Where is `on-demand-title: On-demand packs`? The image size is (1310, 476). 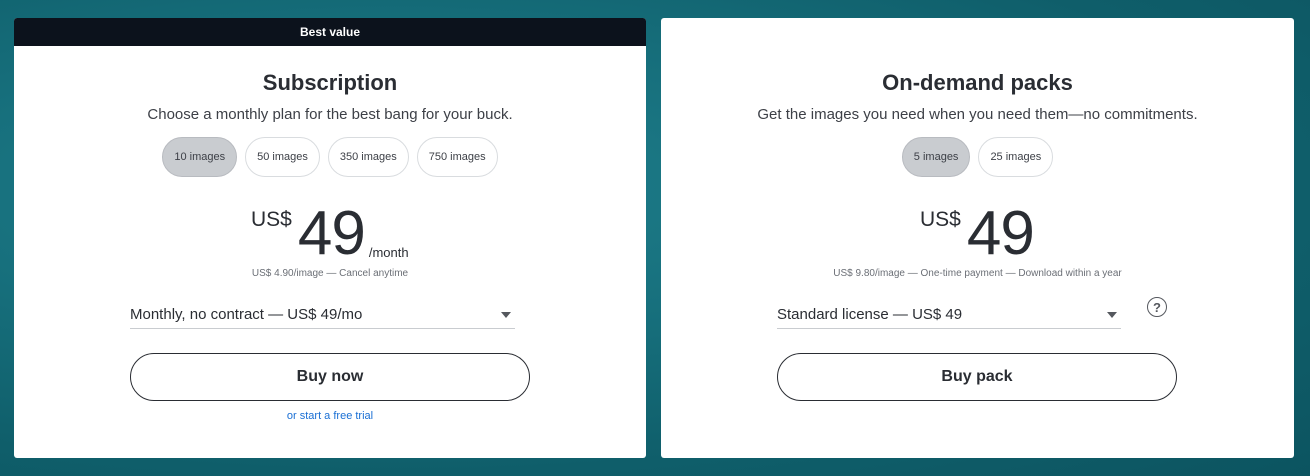 on-demand-title: On-demand packs is located at coordinates (977, 82).